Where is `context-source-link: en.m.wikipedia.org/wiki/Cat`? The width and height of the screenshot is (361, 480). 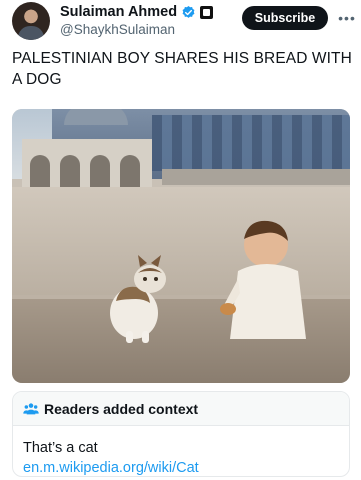 context-source-link: en.m.wikipedia.org/wiki/Cat is located at coordinates (111, 468).